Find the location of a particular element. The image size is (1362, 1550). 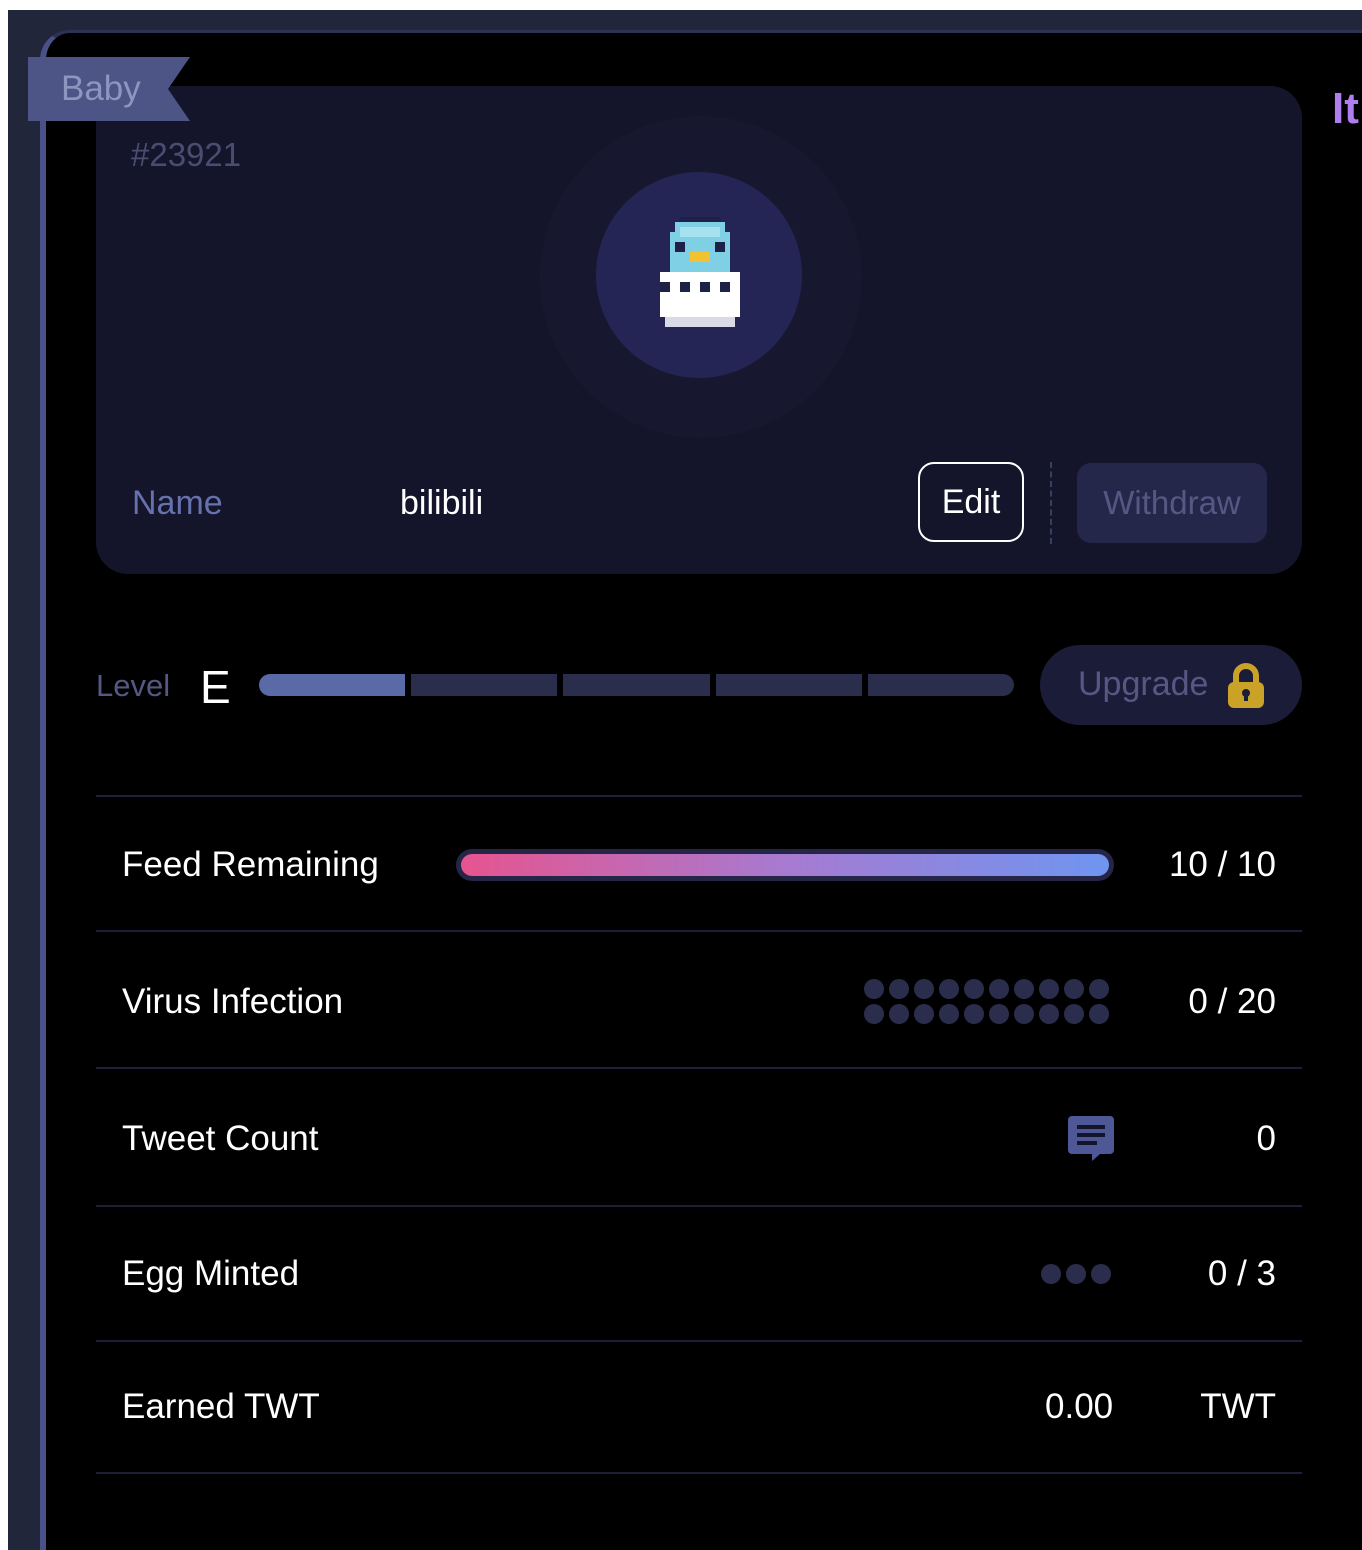

feed-progress-fill is located at coordinates (785, 865).